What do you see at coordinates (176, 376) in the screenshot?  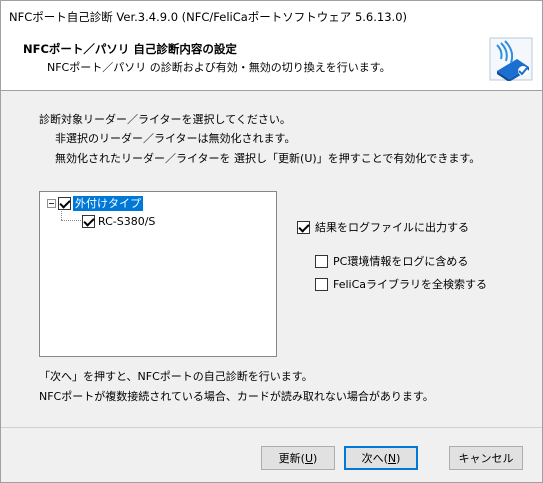 I see `note-line-1: 「次へ」を押すと、NFCポートの自己診断を行います。` at bounding box center [176, 376].